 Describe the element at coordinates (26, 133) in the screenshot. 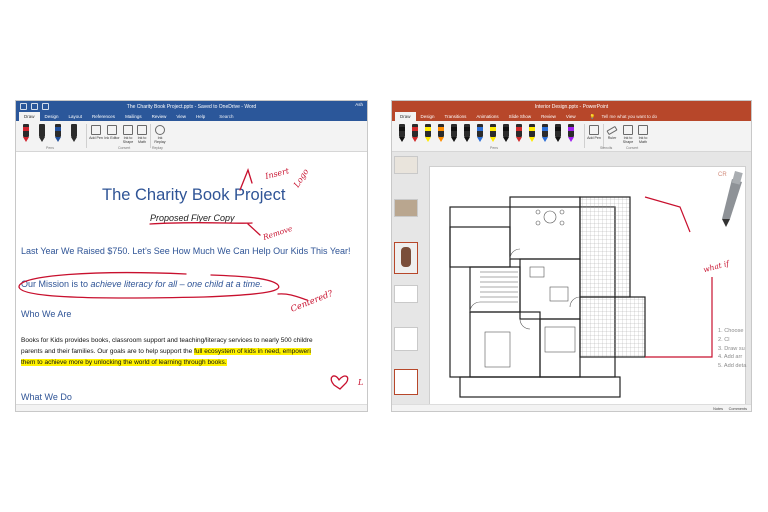

I see `pen-red` at that location.